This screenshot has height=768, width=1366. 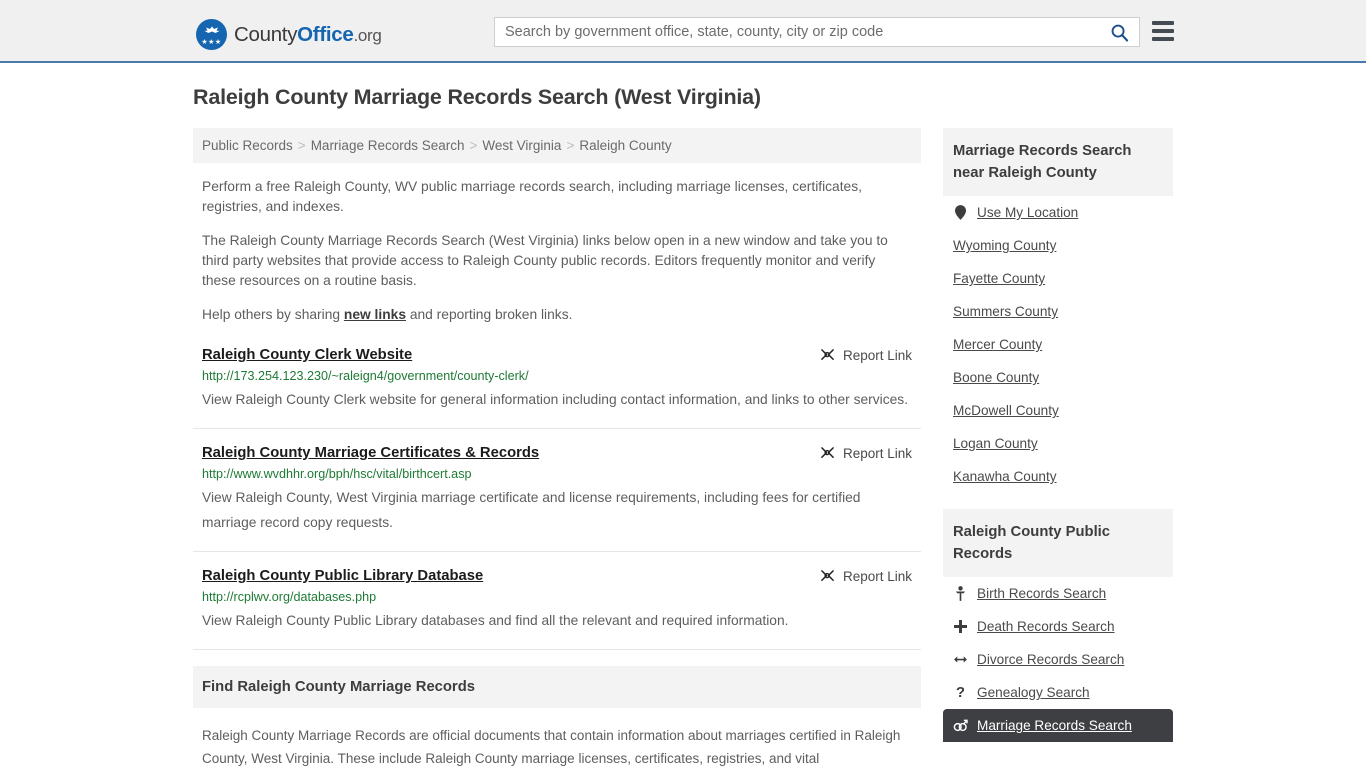 I want to click on breadcrumb-item-raleigh-county: Raleigh County, so click(x=625, y=145).